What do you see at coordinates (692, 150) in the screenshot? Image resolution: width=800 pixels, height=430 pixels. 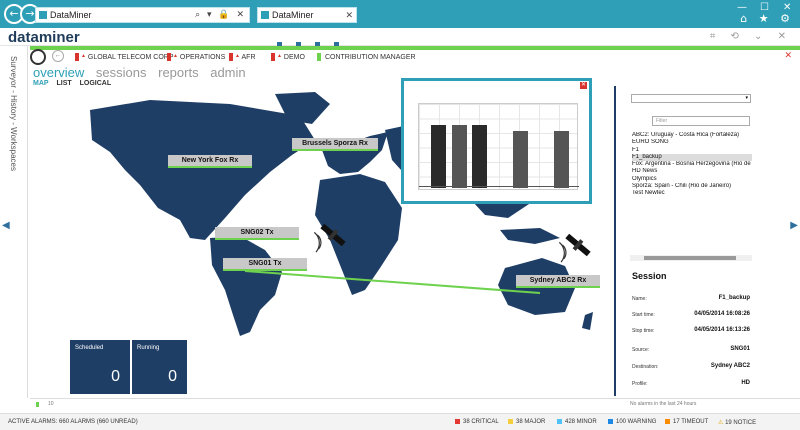 I see `session-list-item: F1` at bounding box center [692, 150].